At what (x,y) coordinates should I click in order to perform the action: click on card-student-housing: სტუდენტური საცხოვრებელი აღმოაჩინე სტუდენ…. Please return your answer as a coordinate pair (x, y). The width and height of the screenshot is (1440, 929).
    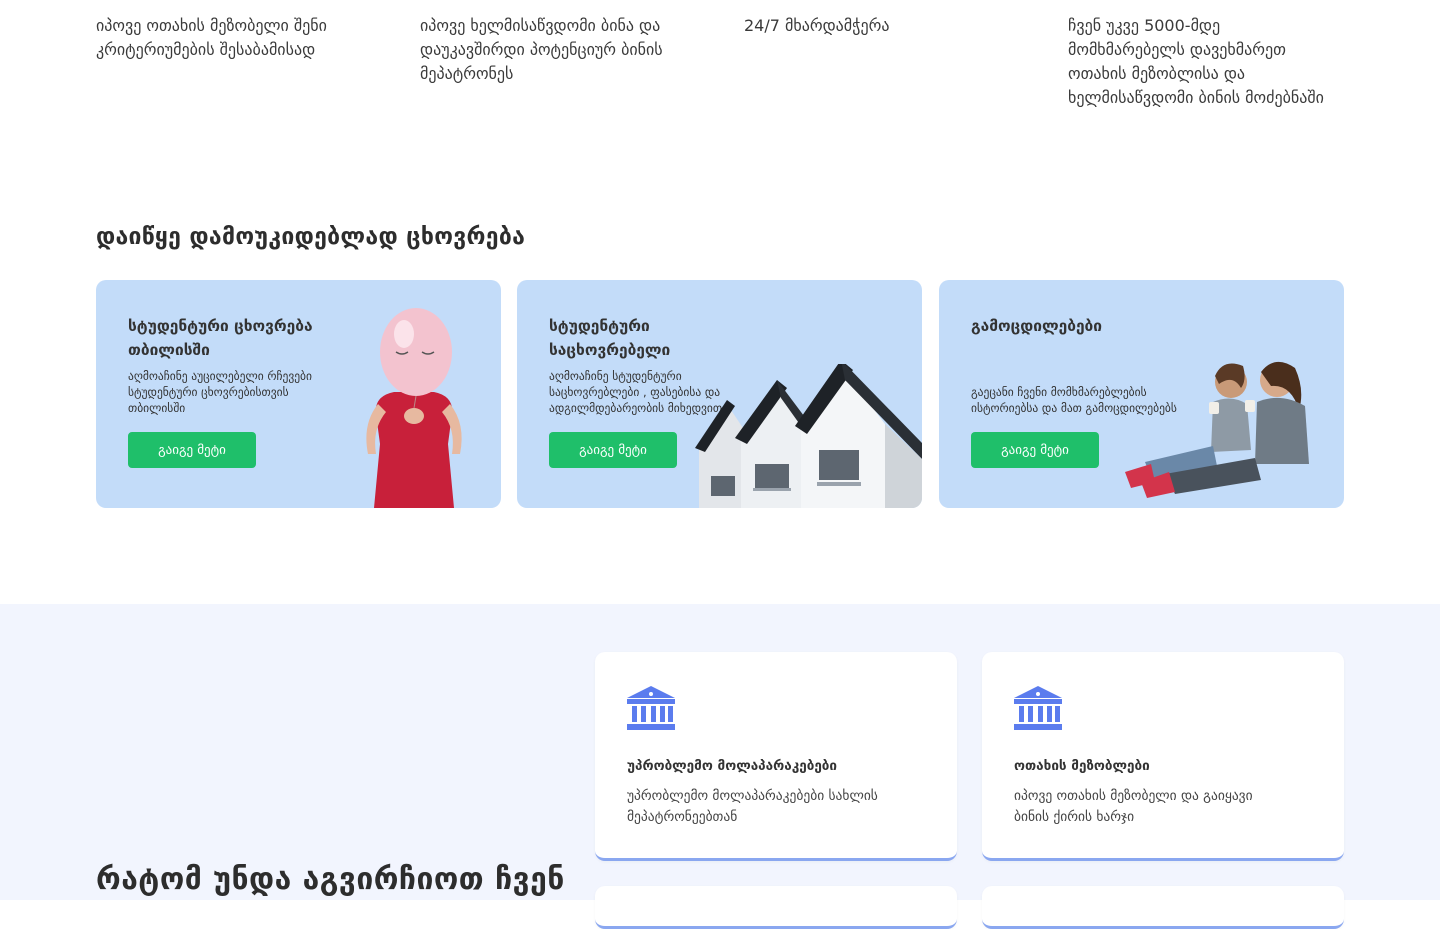
    Looking at the image, I should click on (719, 394).